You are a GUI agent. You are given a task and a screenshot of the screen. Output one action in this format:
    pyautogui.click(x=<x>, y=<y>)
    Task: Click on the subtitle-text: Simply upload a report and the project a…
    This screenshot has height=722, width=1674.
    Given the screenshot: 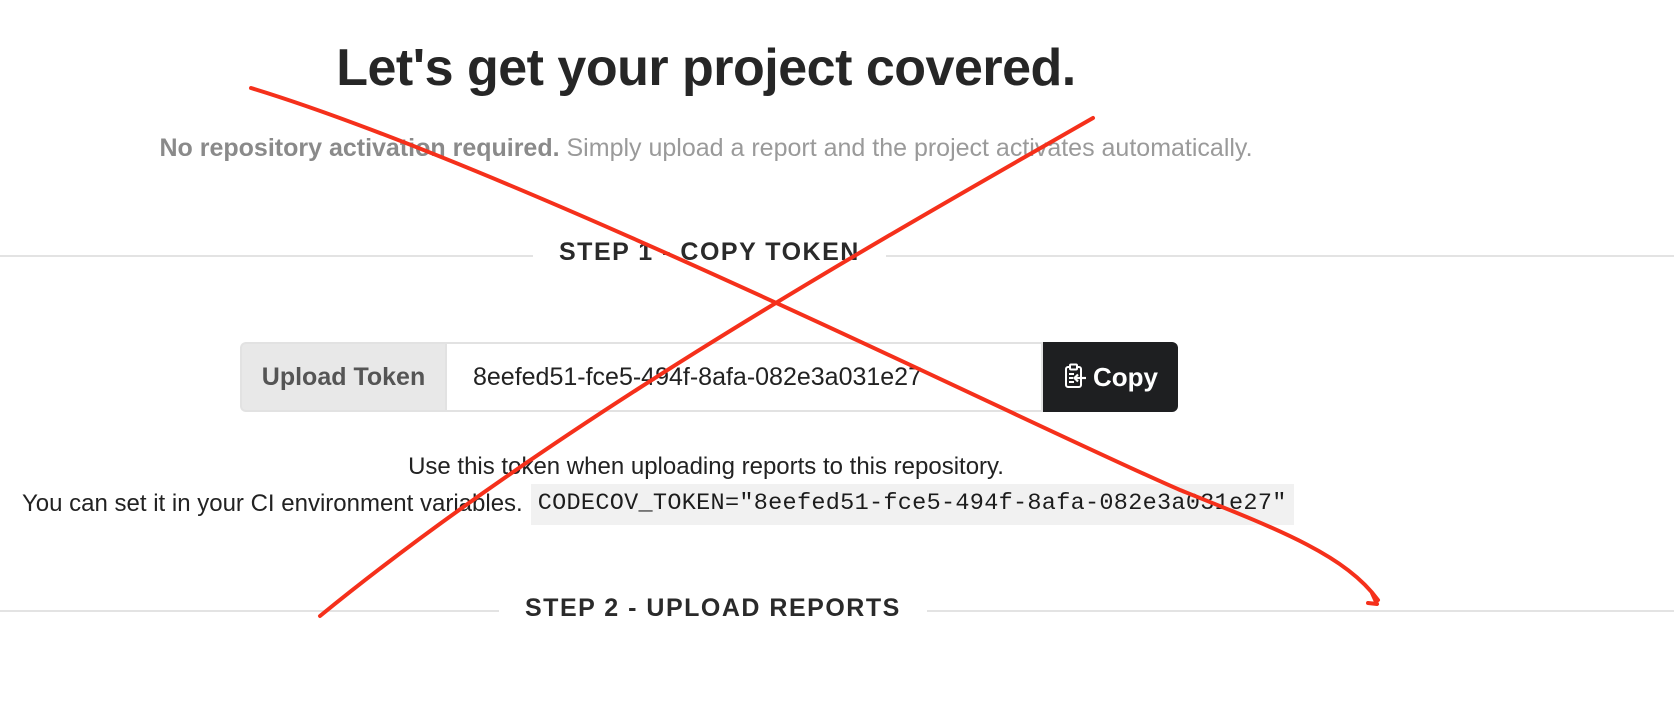 What is the action you would take?
    pyautogui.click(x=906, y=148)
    